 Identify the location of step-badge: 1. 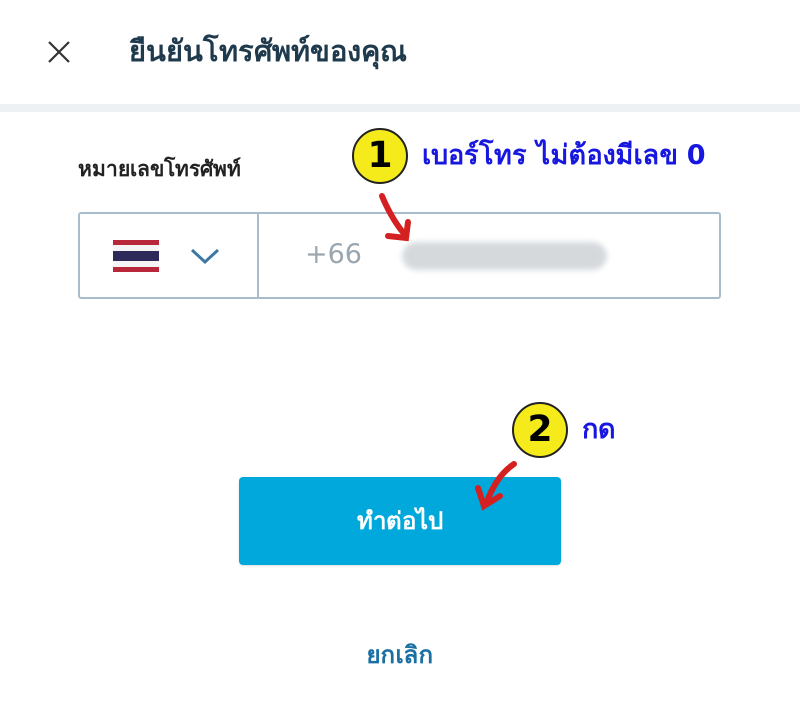
(380, 156).